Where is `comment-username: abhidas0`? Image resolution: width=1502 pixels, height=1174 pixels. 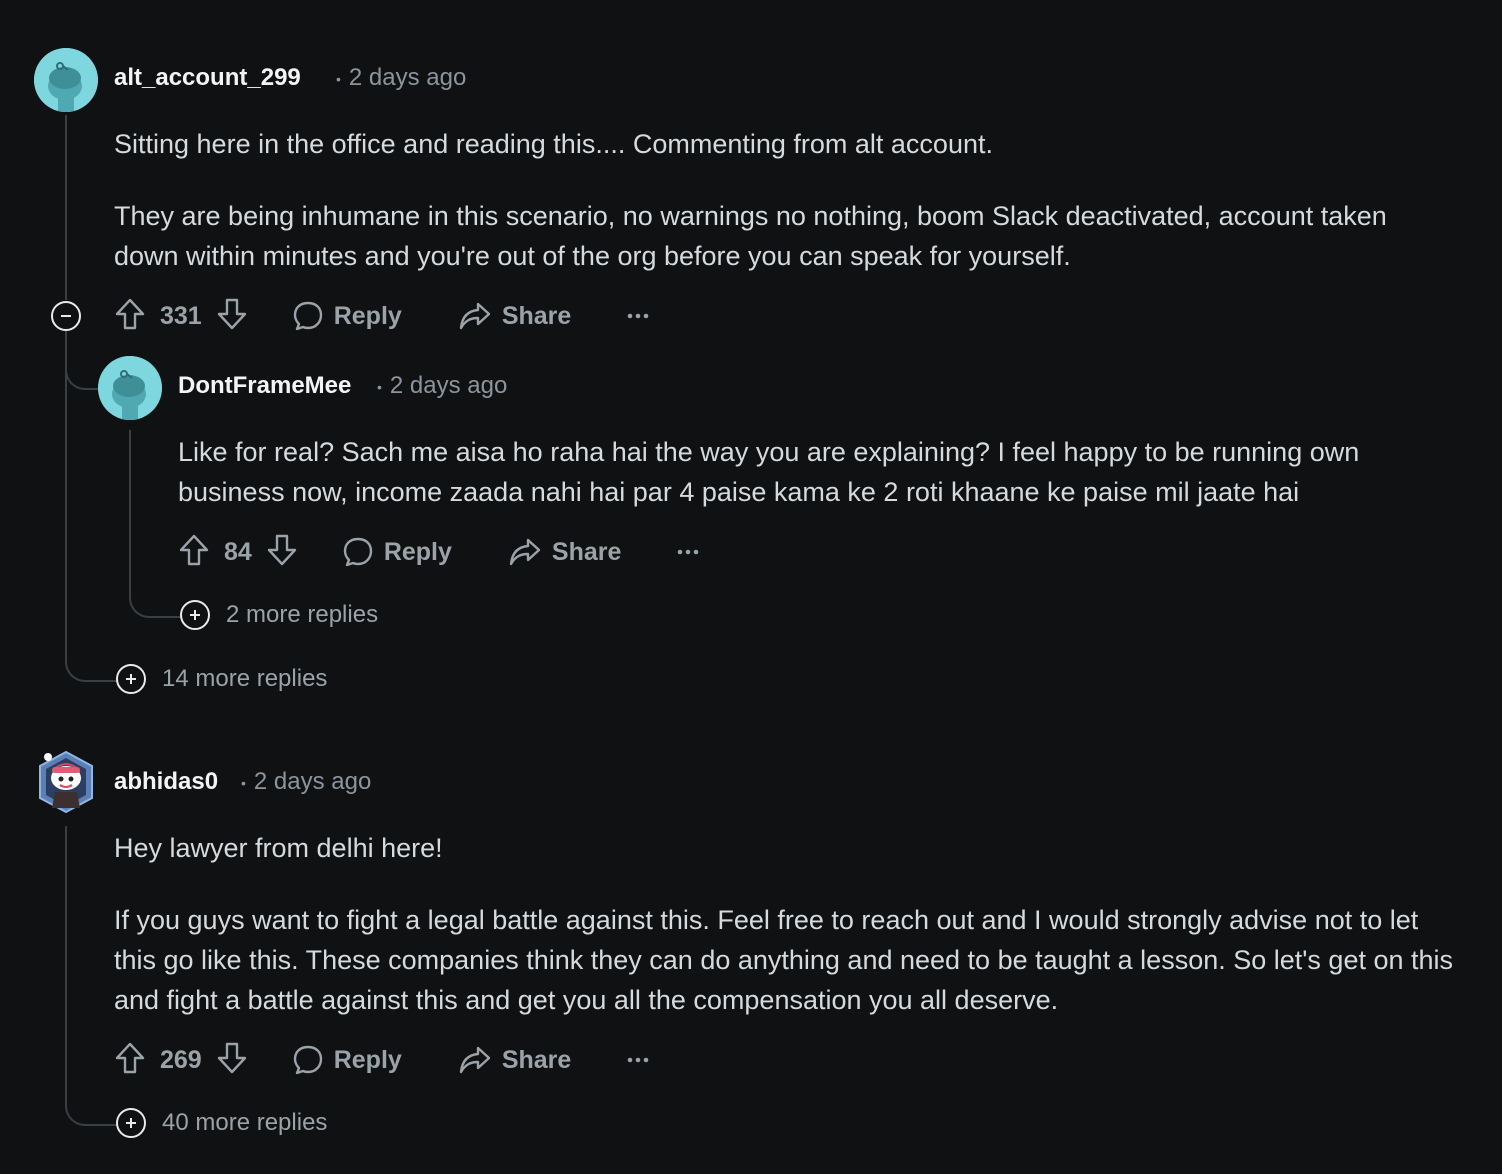
comment-username: abhidas0 is located at coordinates (166, 782).